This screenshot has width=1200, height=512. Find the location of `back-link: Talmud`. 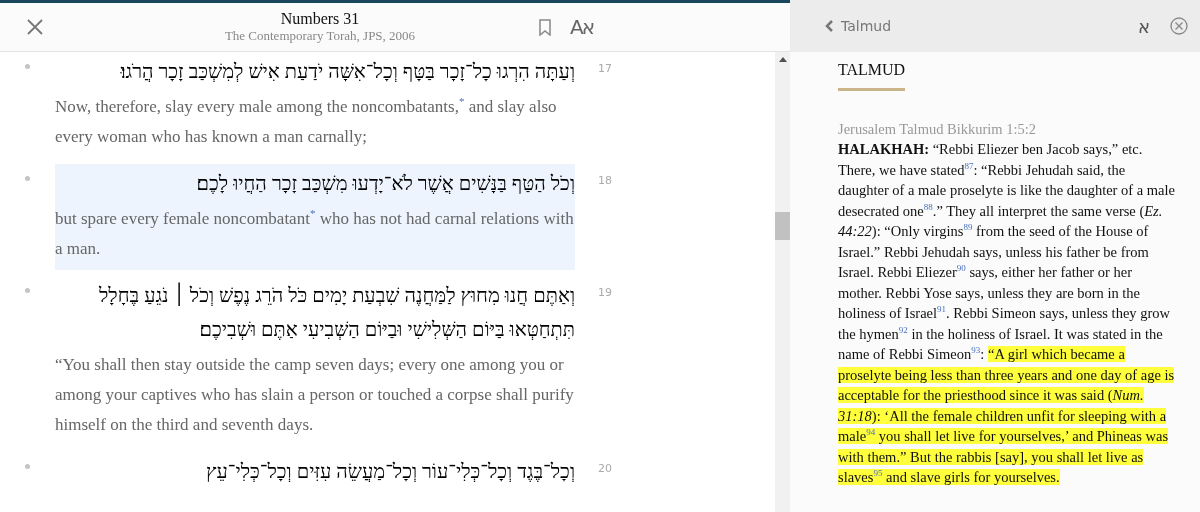

back-link: Talmud is located at coordinates (858, 26).